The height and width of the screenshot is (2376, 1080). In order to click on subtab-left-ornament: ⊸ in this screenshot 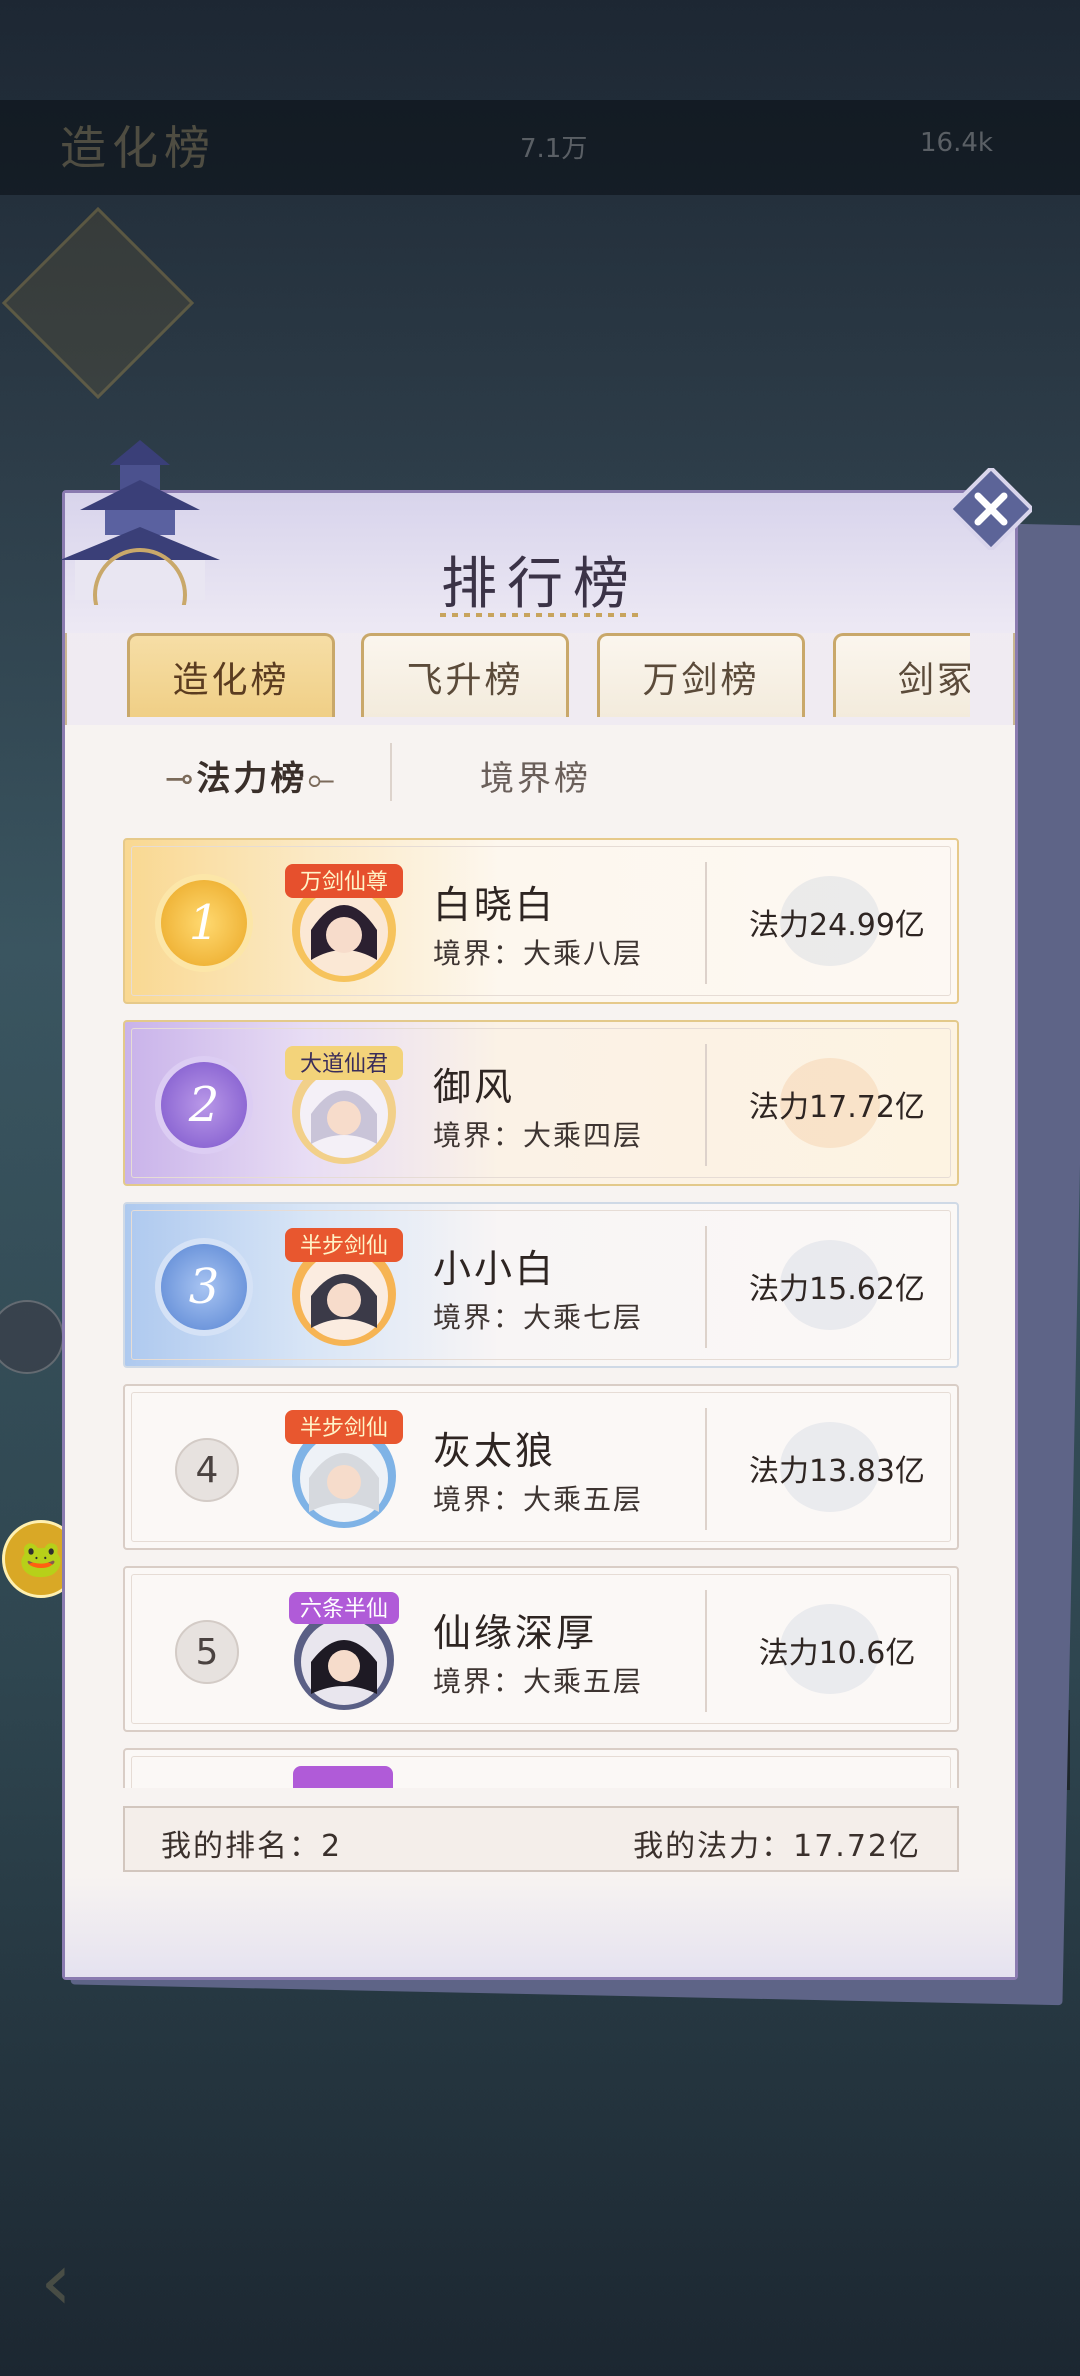, I will do `click(181, 779)`.